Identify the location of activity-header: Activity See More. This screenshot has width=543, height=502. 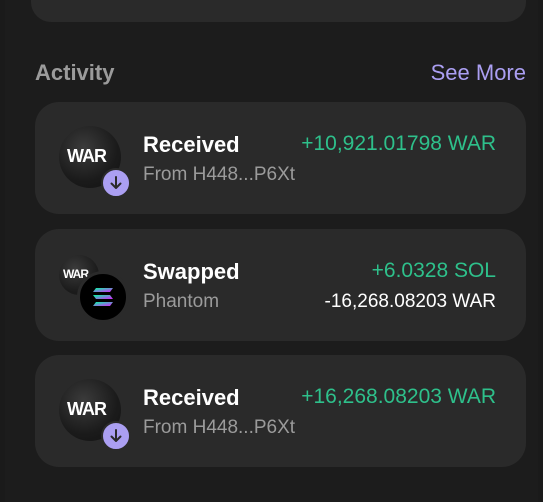
(280, 75).